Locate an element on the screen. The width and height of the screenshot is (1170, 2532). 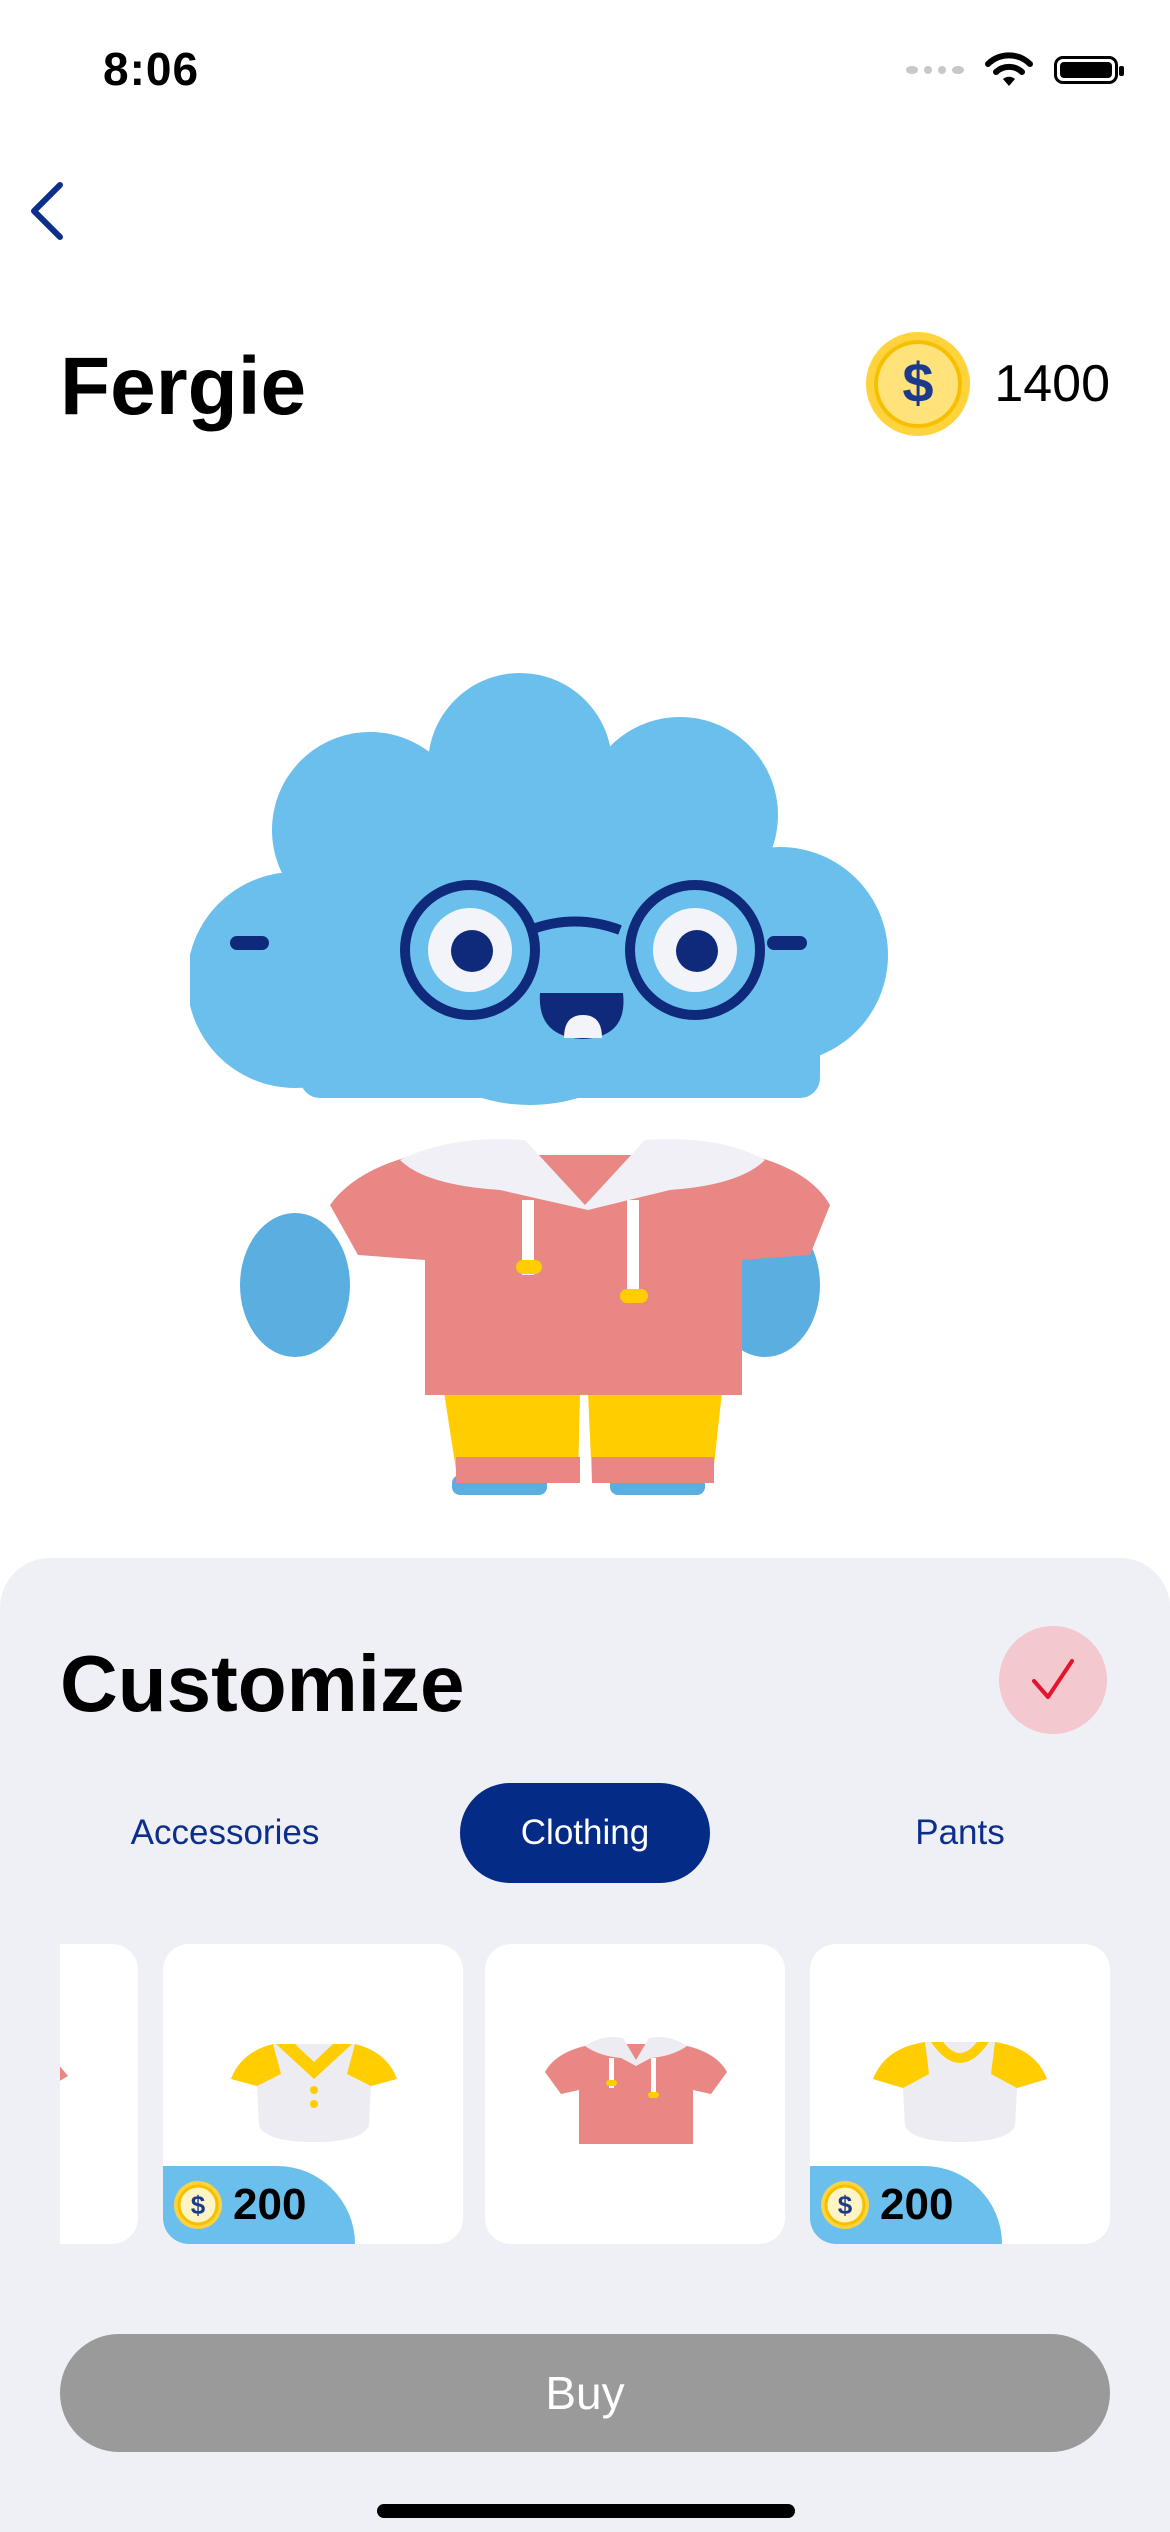
back-button is located at coordinates (48, 210).